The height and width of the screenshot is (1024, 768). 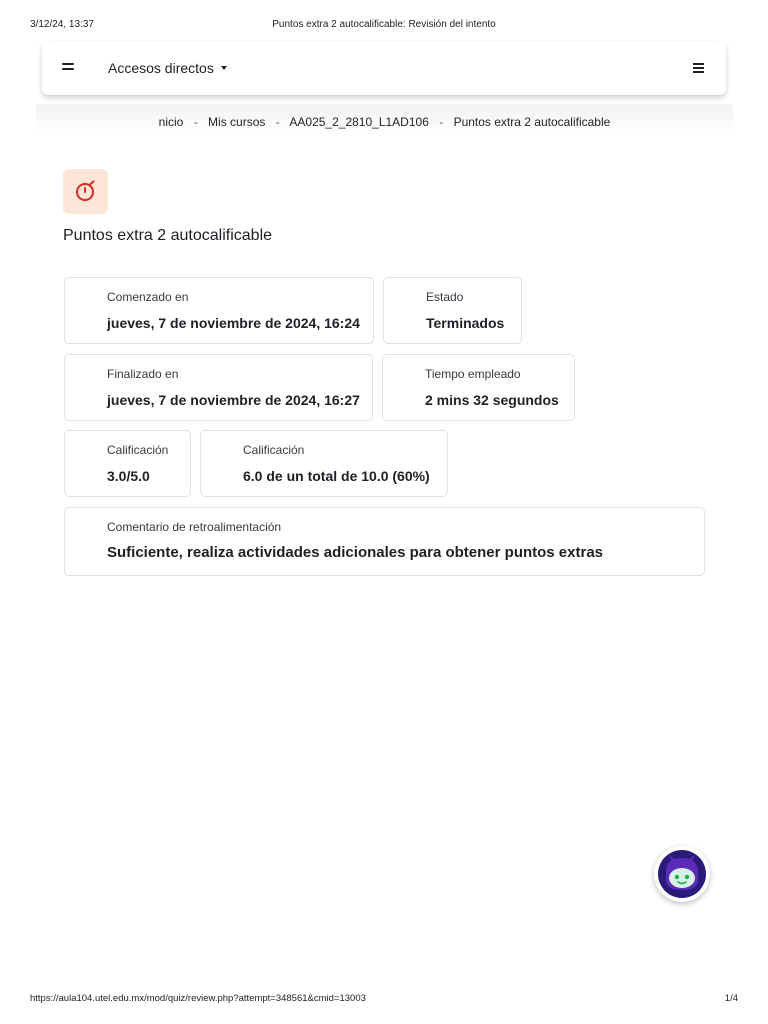 I want to click on hamburger-menu-icon, so click(x=698, y=68).